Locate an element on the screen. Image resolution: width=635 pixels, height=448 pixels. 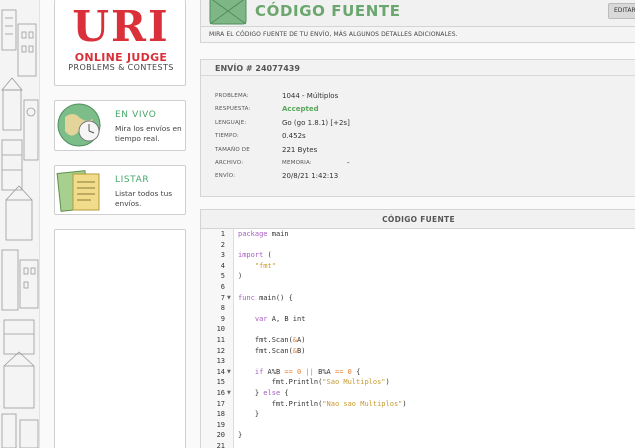
problem-value: 1044 - Múltiplos is located at coordinates (310, 96).